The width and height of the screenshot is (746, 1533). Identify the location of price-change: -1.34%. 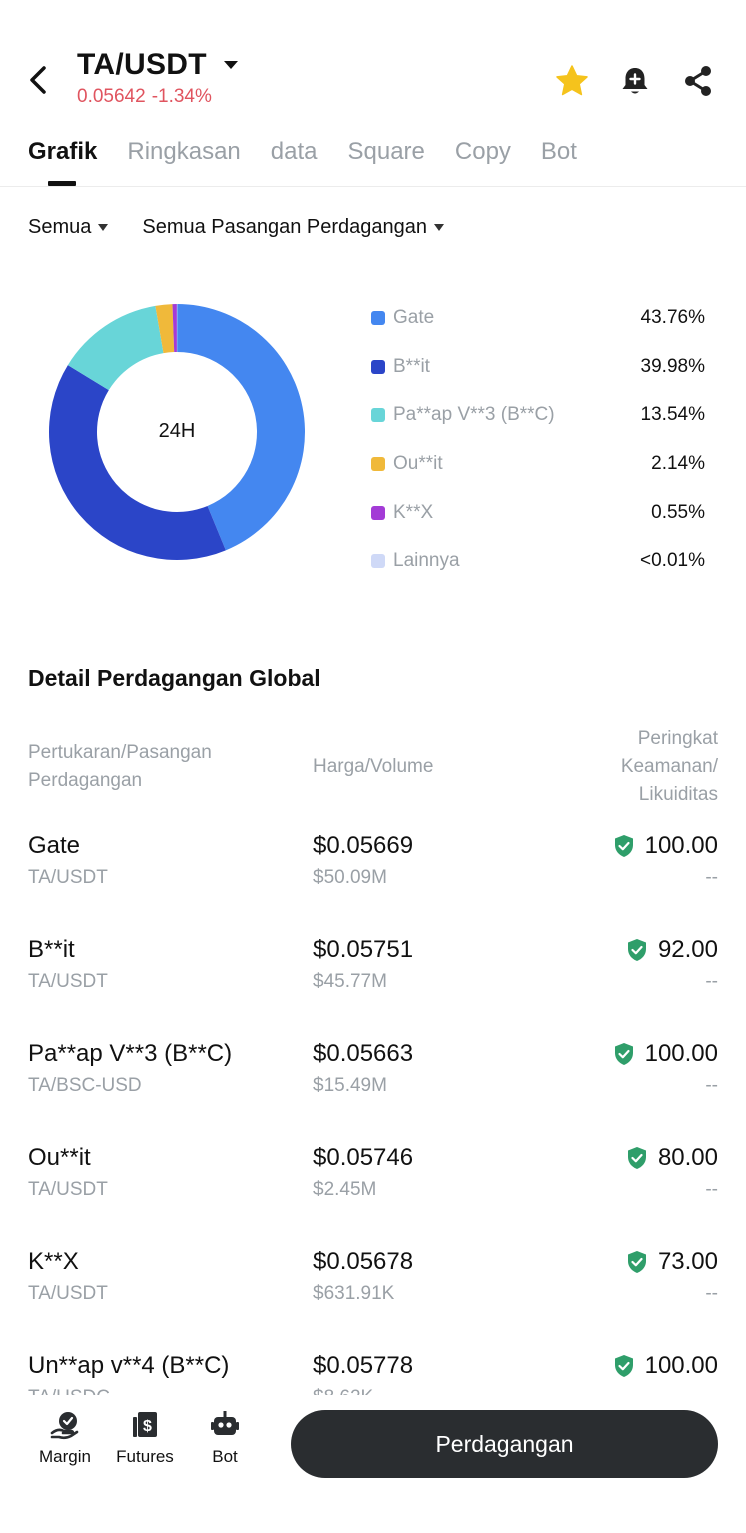
(181, 96).